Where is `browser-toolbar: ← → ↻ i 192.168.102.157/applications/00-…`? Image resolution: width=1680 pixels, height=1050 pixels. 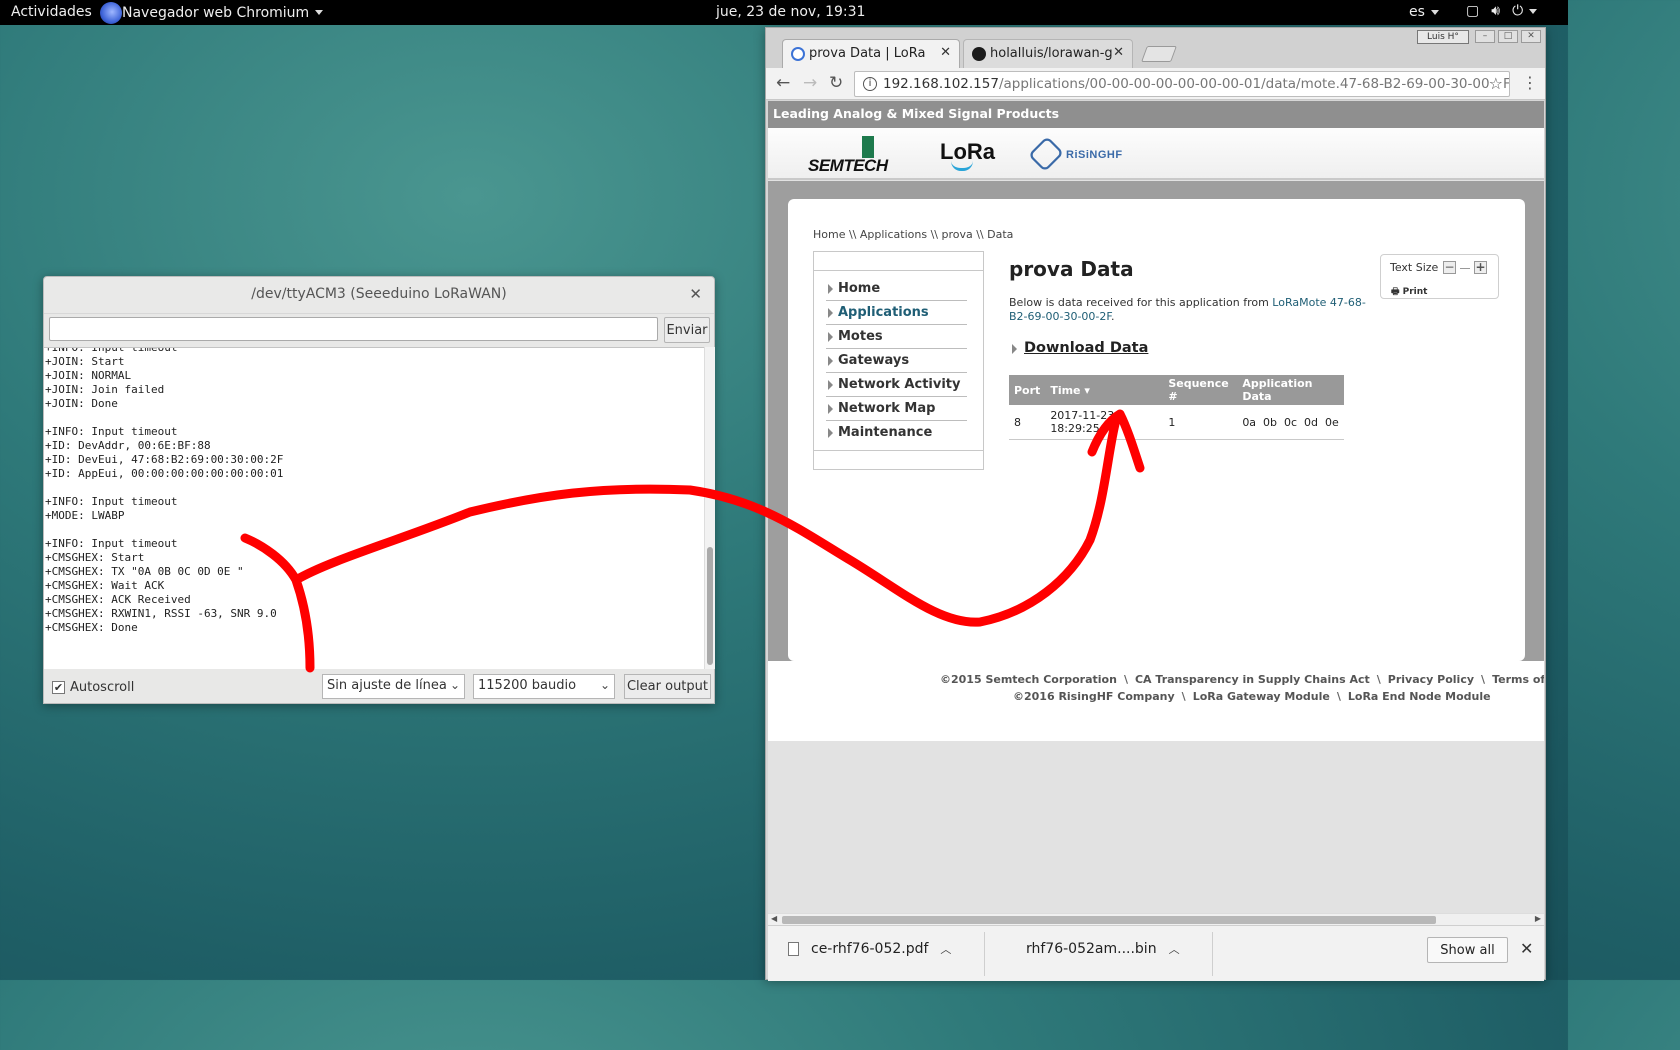
browser-toolbar: ← → ↻ i 192.168.102.157/applications/00-… is located at coordinates (1155, 84).